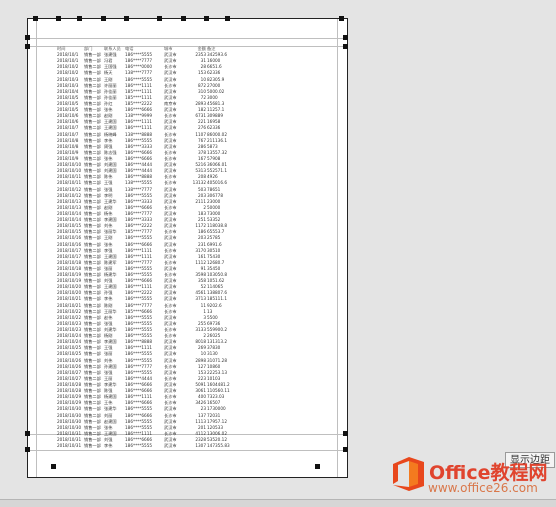  What do you see at coordinates (317, 466) in the screenshot?
I see `margin-handle-bottom-right` at bounding box center [317, 466].